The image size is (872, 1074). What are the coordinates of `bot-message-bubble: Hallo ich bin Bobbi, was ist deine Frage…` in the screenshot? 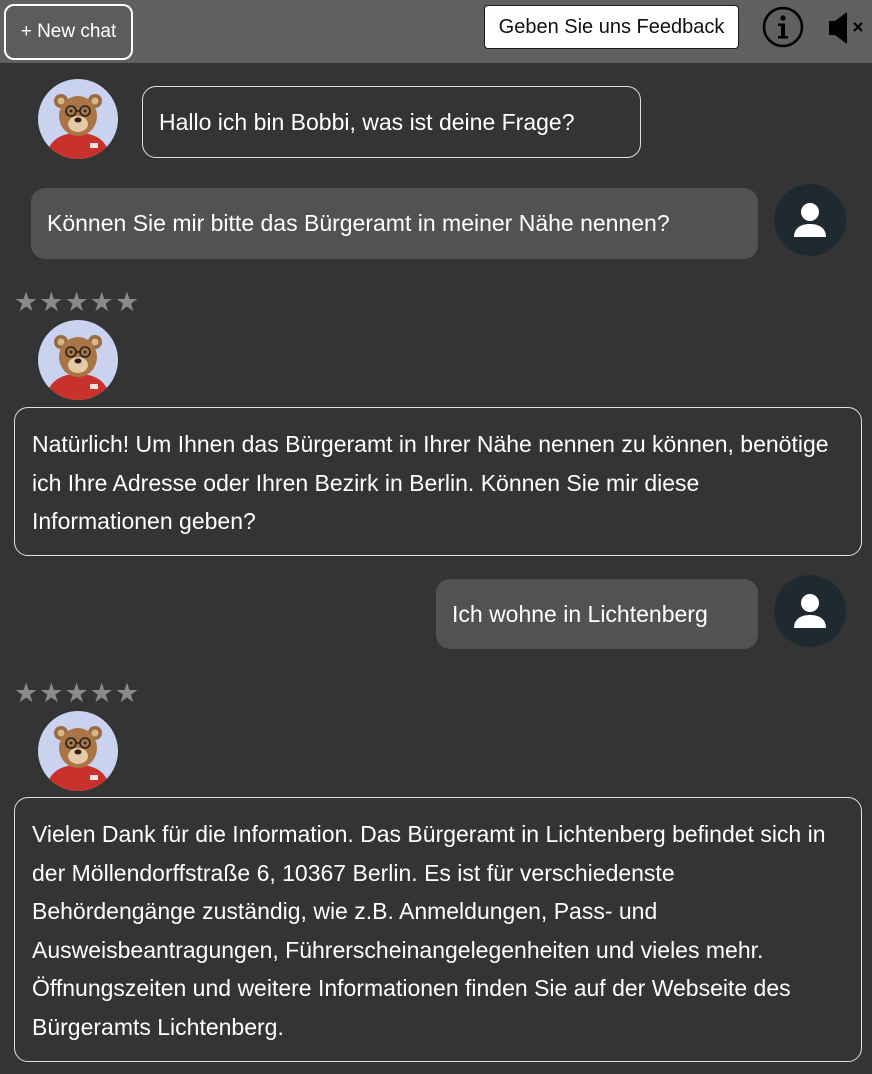 It's located at (391, 122).